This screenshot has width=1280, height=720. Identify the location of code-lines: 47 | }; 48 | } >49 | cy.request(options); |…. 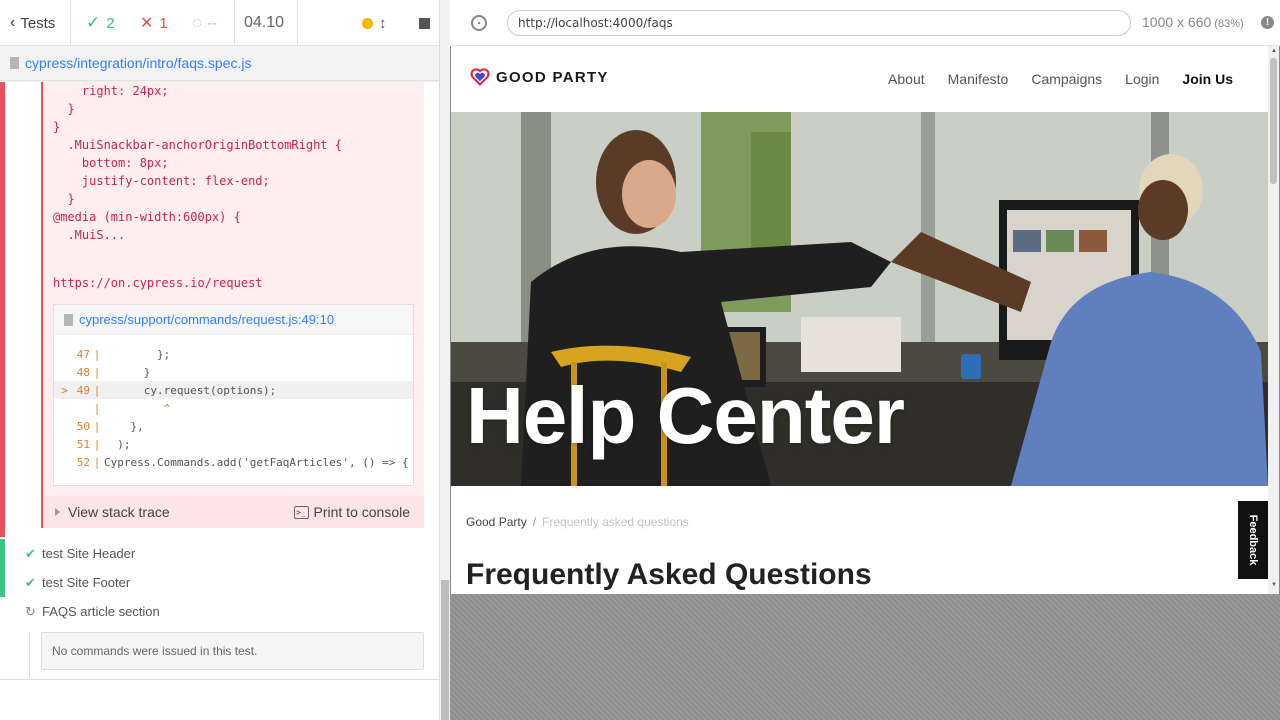
(233, 408).